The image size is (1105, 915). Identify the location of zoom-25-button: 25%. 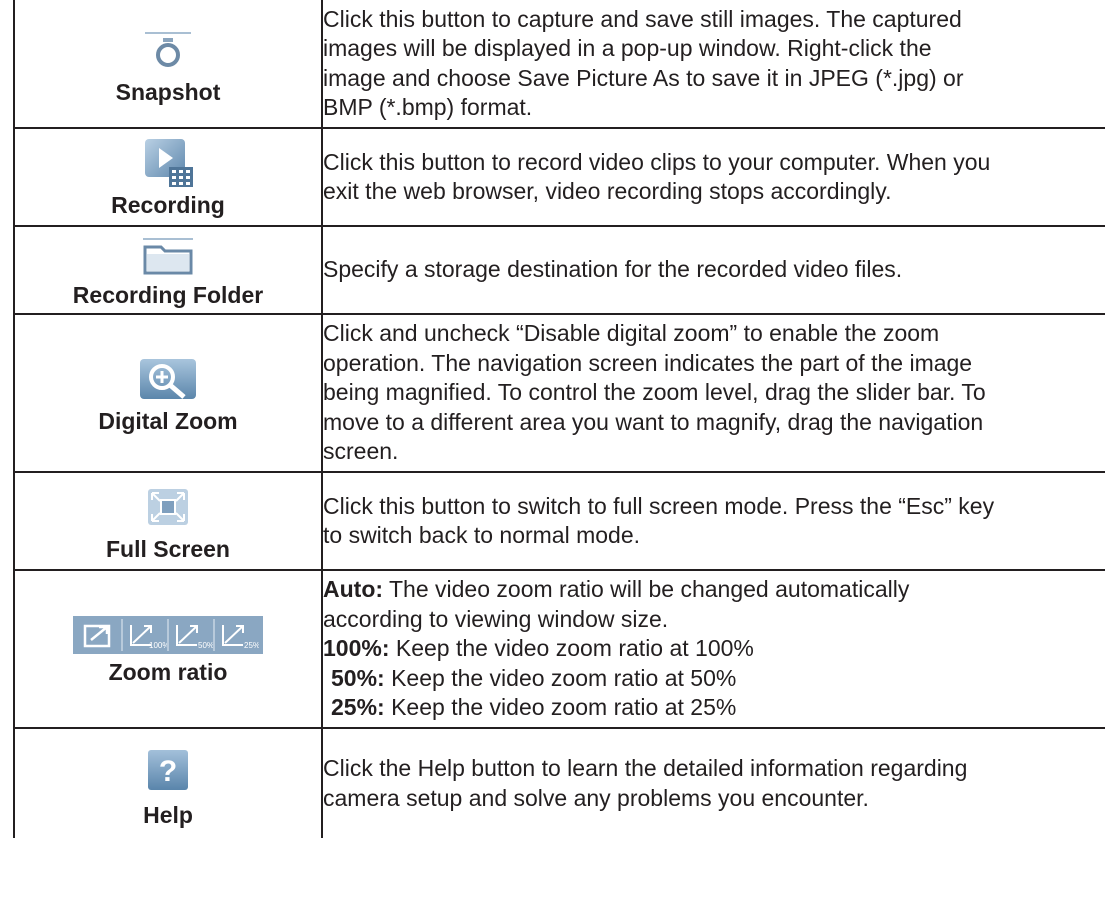
(237, 635).